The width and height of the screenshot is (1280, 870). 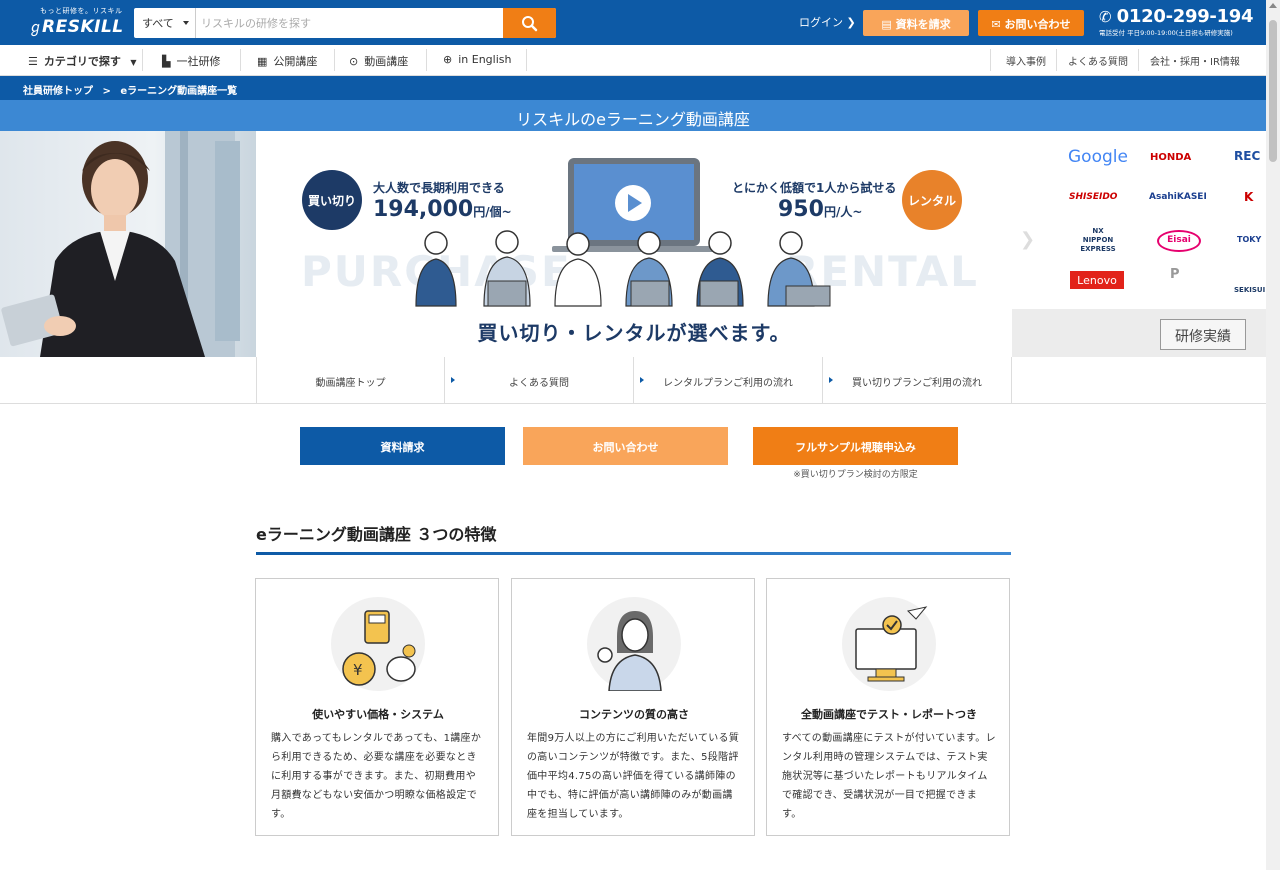 What do you see at coordinates (133, 62) in the screenshot?
I see `caret-down-icon: ▼` at bounding box center [133, 62].